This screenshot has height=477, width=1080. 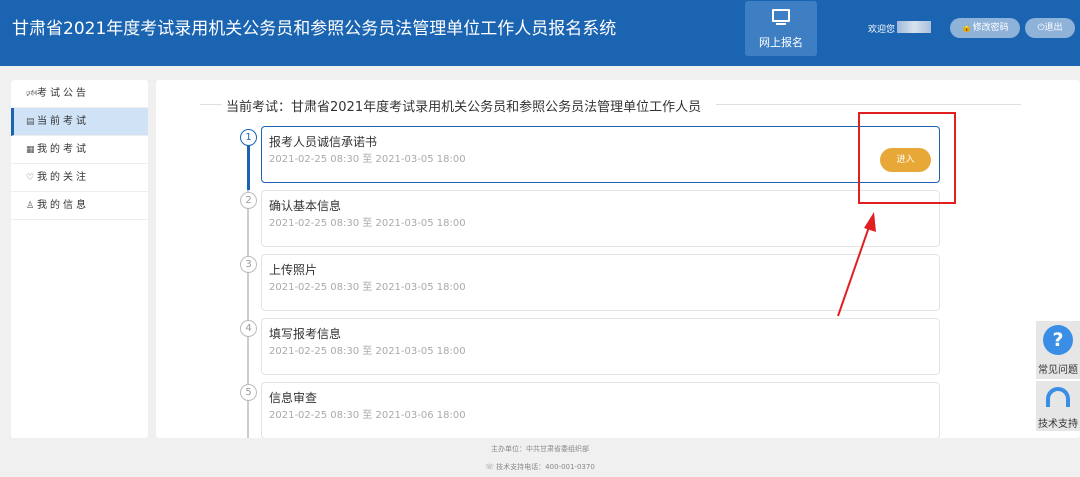 I want to click on sidebar-item-label: 当前考试, so click(x=63, y=121).